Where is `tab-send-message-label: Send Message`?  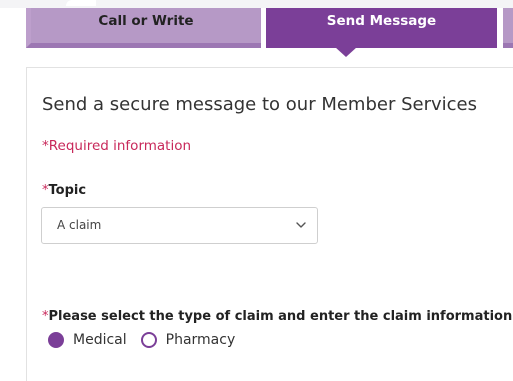 tab-send-message-label: Send Message is located at coordinates (381, 21).